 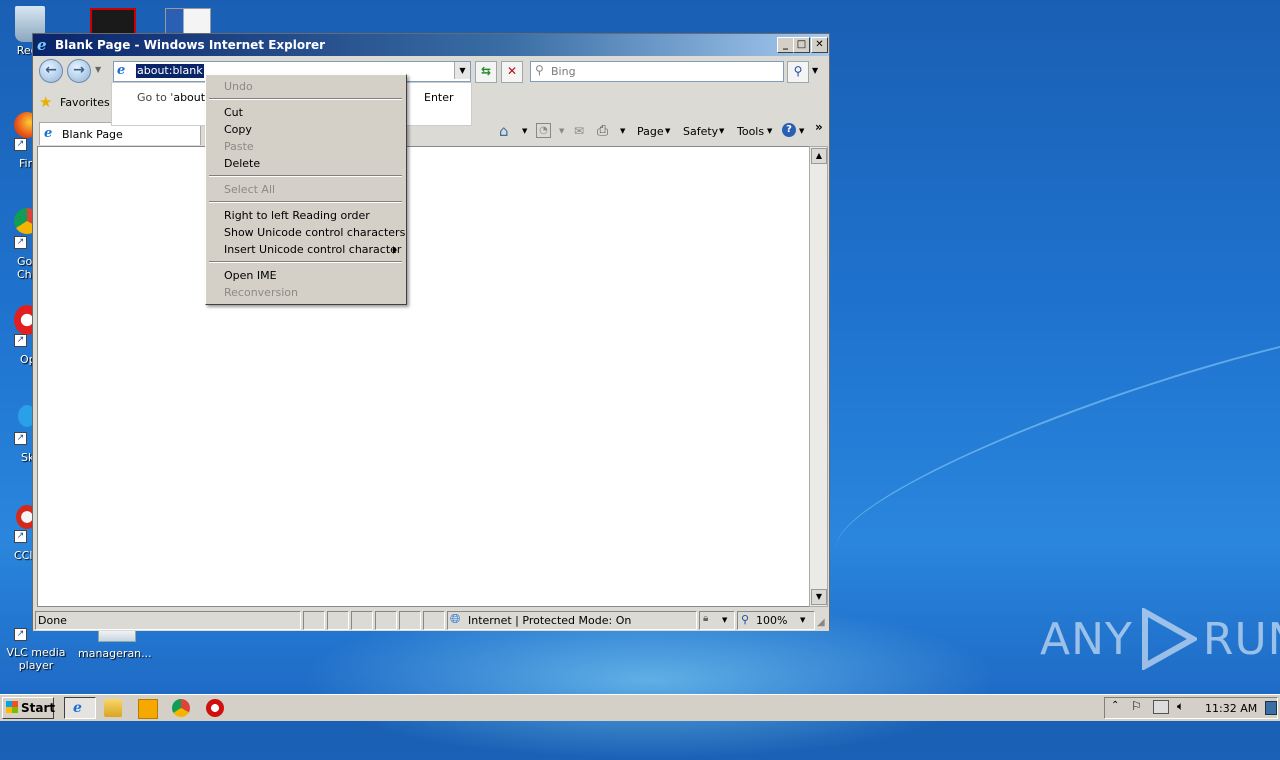 I want to click on maximize-button: □, so click(x=801, y=45).